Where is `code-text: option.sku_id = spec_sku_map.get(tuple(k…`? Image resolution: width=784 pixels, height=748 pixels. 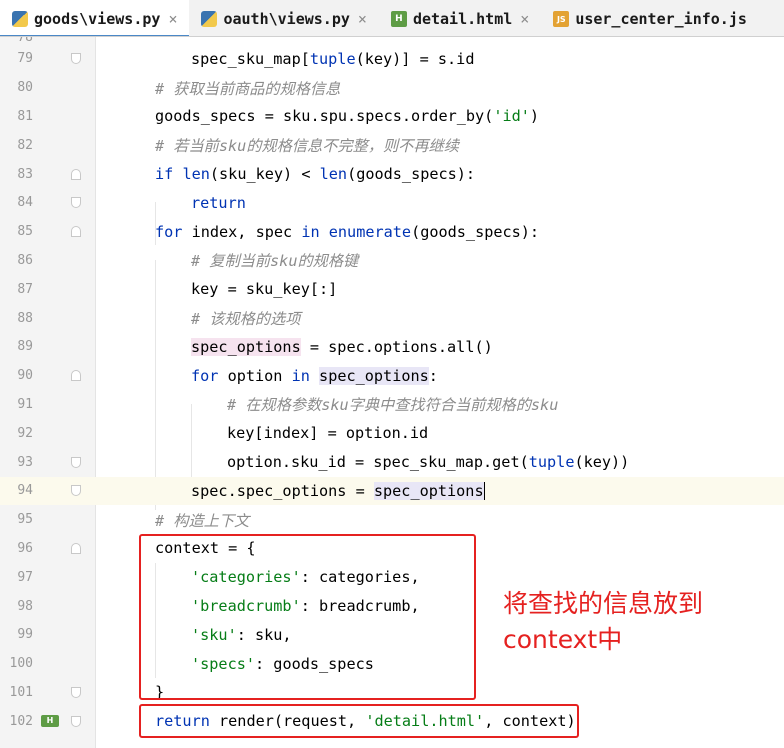
code-text: option.sku_id = spec_sku_map.get(tuple(k… is located at coordinates (428, 462).